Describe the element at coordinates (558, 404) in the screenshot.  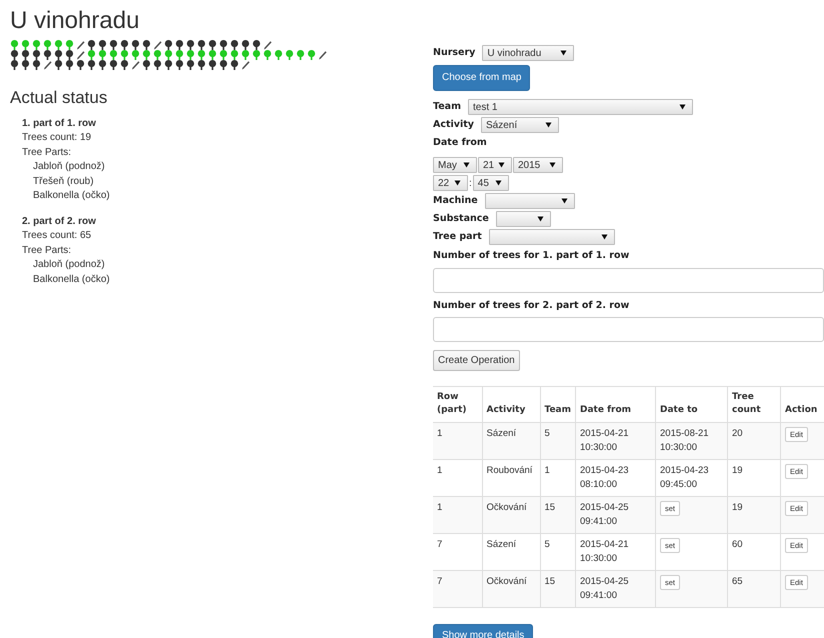
I see `column-header: Team` at that location.